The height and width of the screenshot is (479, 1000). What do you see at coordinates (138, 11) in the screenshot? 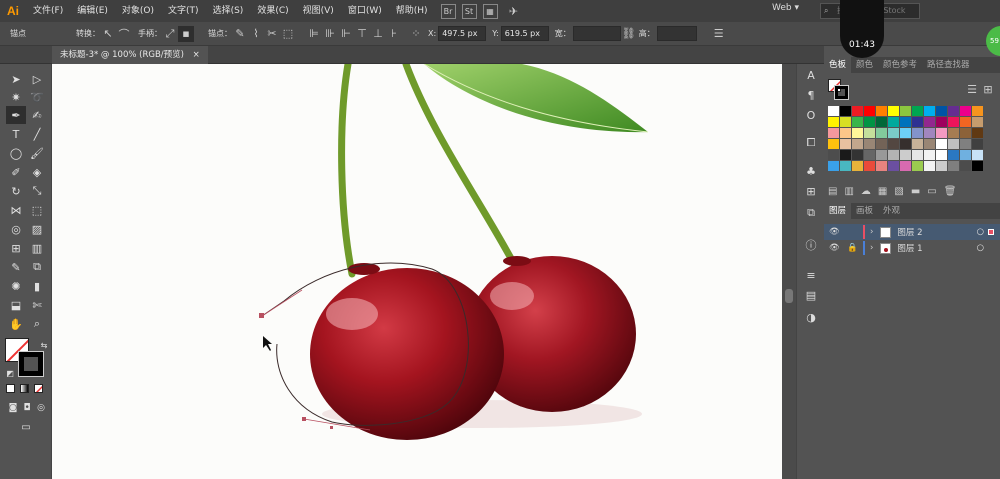
I see `menu-object: 对象(O)` at bounding box center [138, 11].